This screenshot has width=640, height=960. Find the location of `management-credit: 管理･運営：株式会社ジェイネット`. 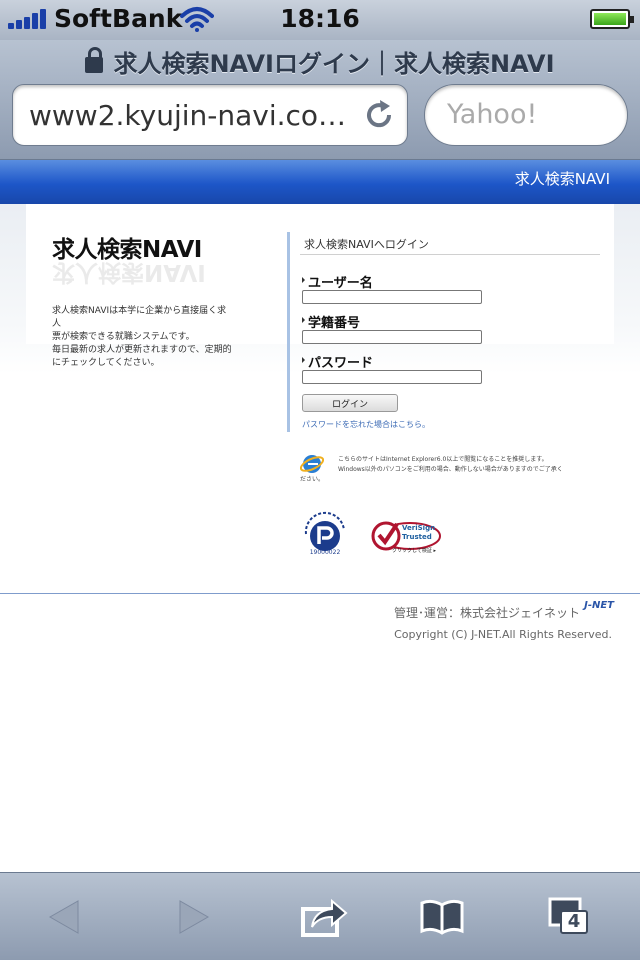

management-credit: 管理･運営：株式会社ジェイネット is located at coordinates (486, 613).